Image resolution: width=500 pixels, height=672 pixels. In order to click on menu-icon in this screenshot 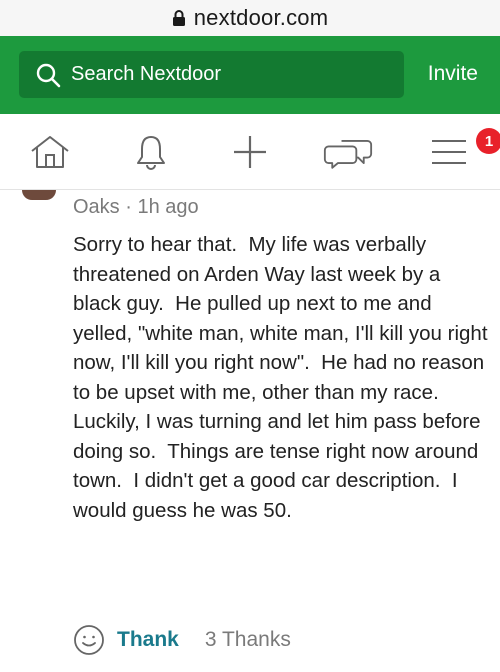, I will do `click(449, 152)`.